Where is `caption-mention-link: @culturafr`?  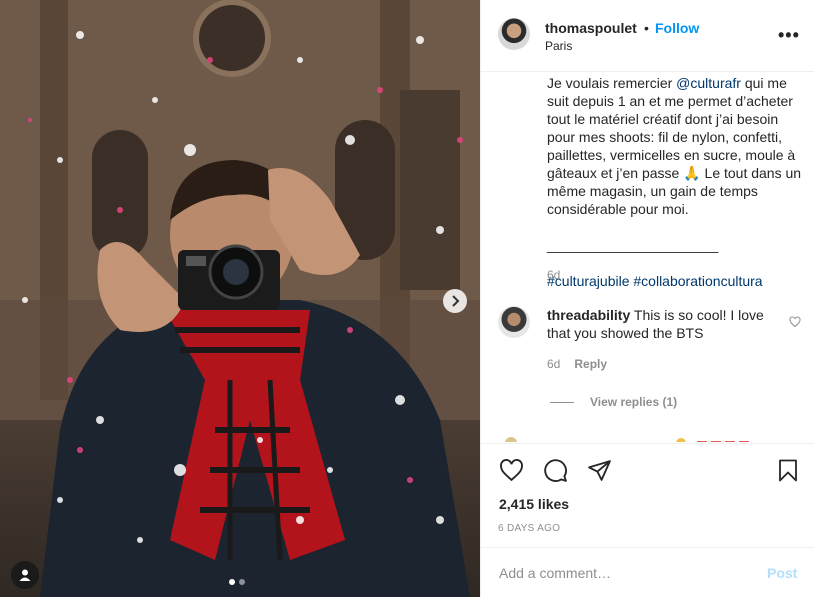 caption-mention-link: @culturafr is located at coordinates (708, 83).